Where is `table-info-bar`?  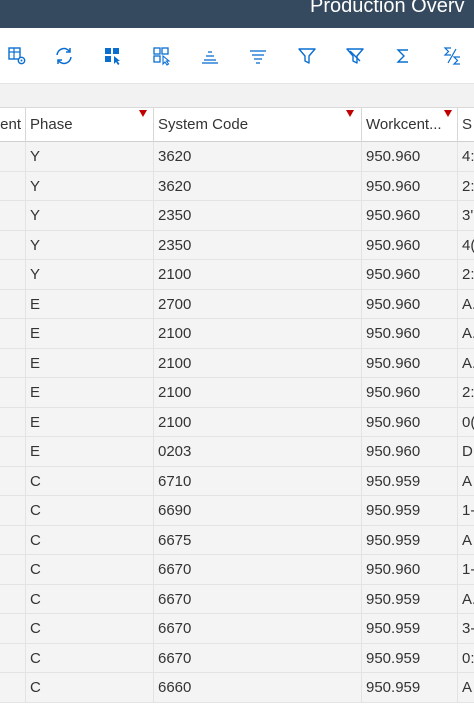
table-info-bar is located at coordinates (237, 96).